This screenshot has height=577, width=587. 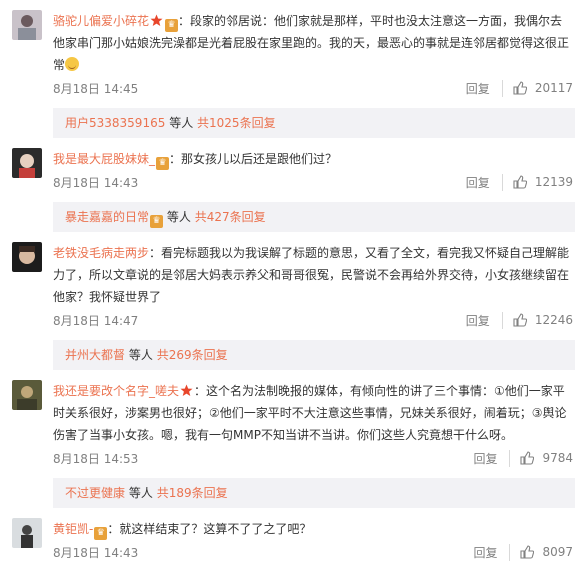 I want to click on comment-text: 那女孩儿以后还是跟他们过？, so click(x=259, y=159).